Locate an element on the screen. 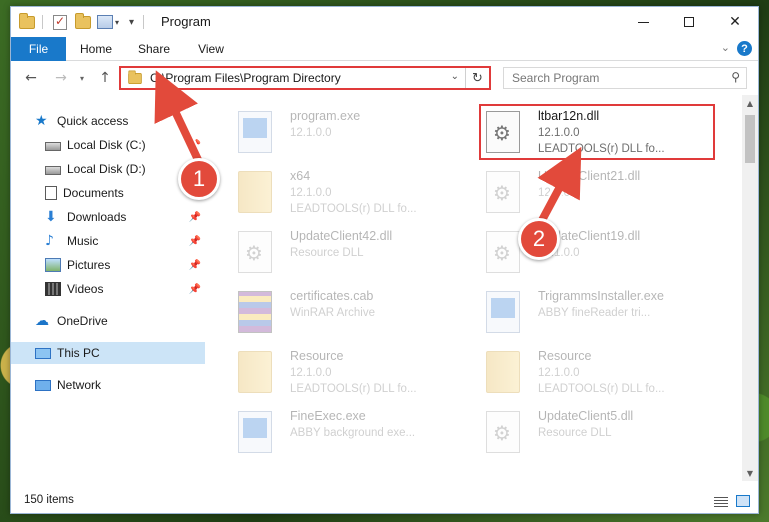 The width and height of the screenshot is (769, 522). network-icon is located at coordinates (43, 385).